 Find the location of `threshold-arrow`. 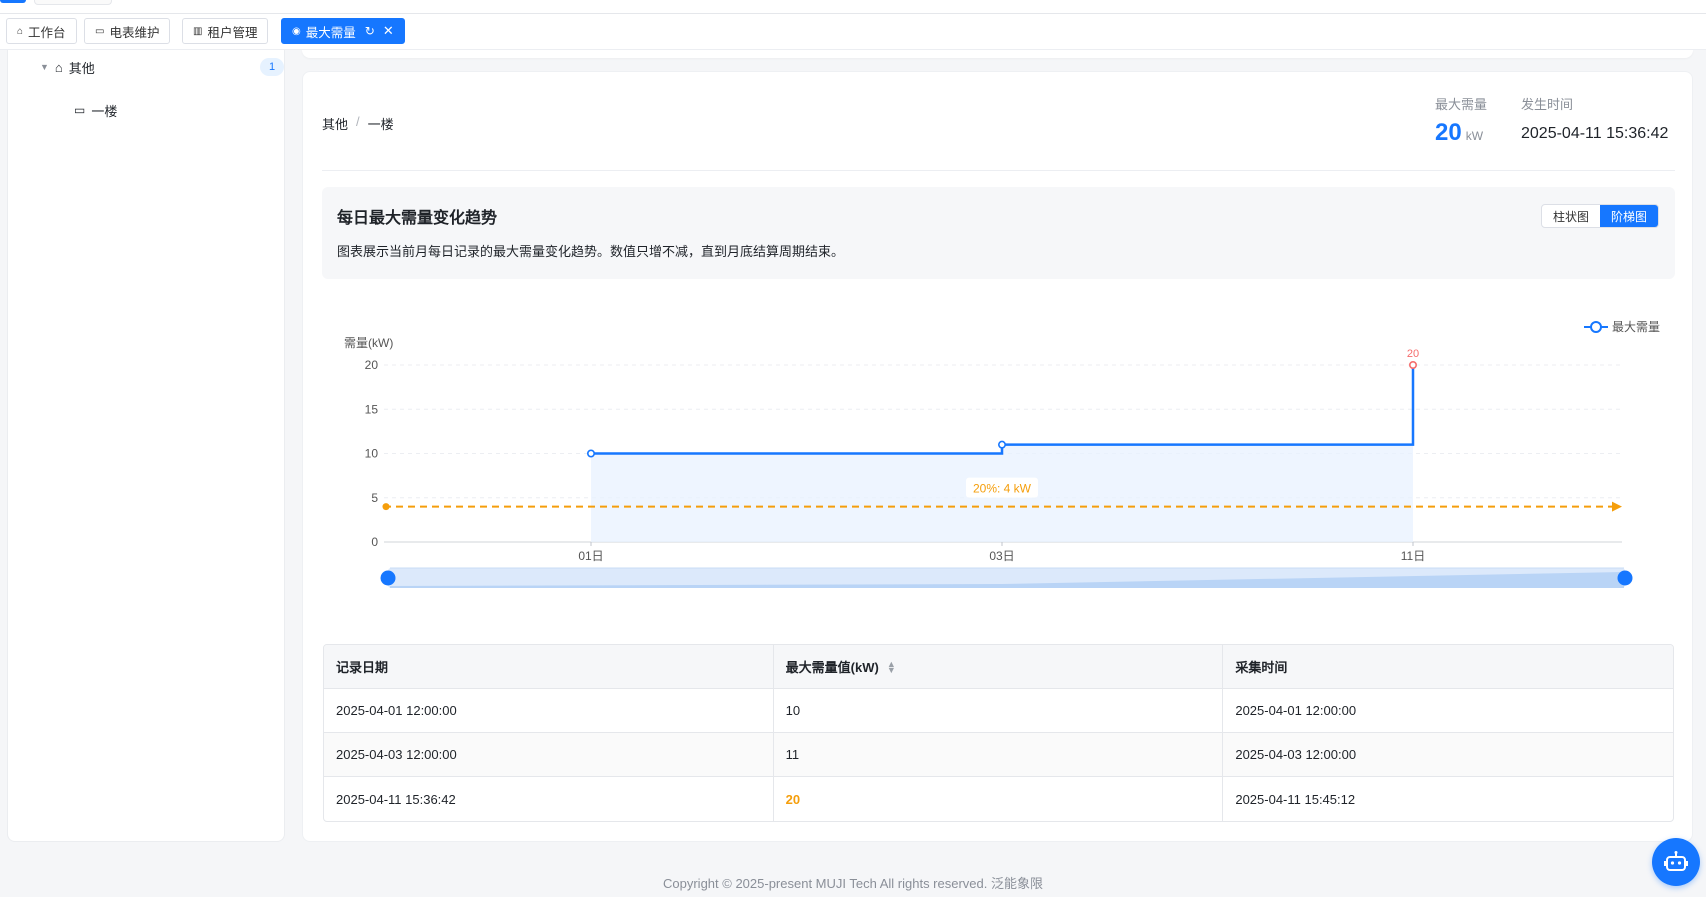

threshold-arrow is located at coordinates (1617, 506).